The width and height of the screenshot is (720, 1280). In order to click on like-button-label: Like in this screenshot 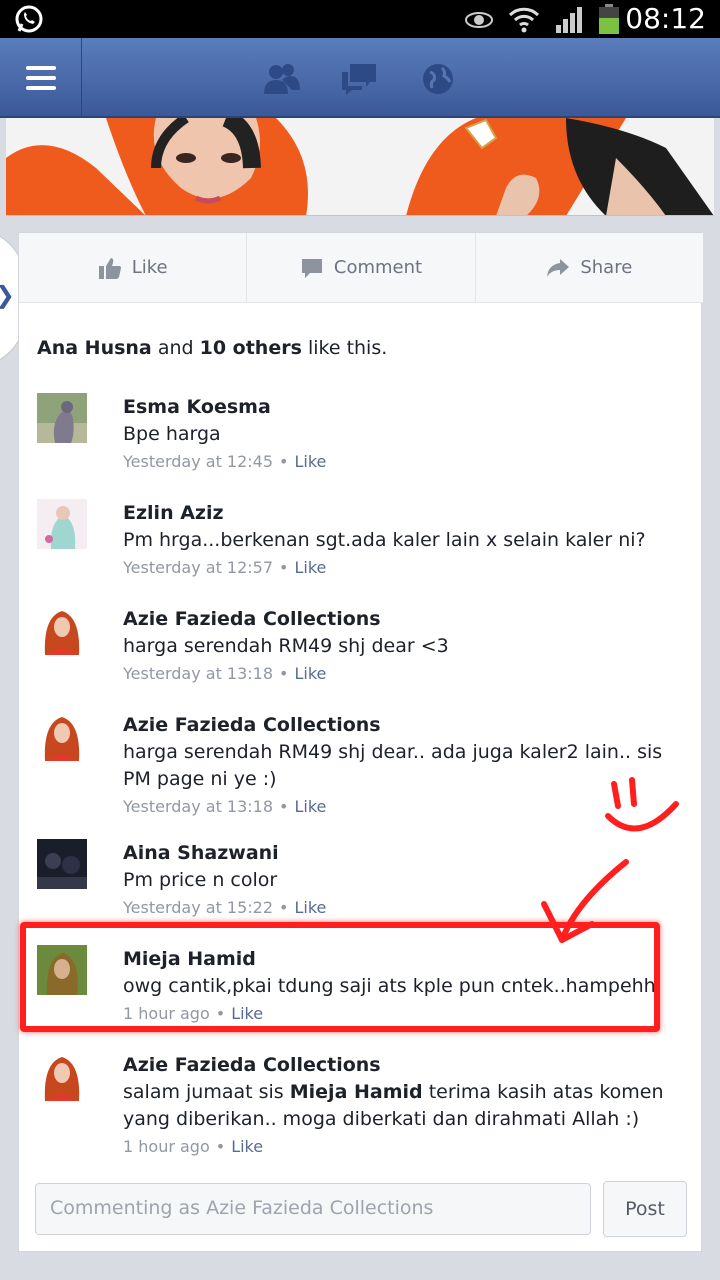, I will do `click(149, 267)`.